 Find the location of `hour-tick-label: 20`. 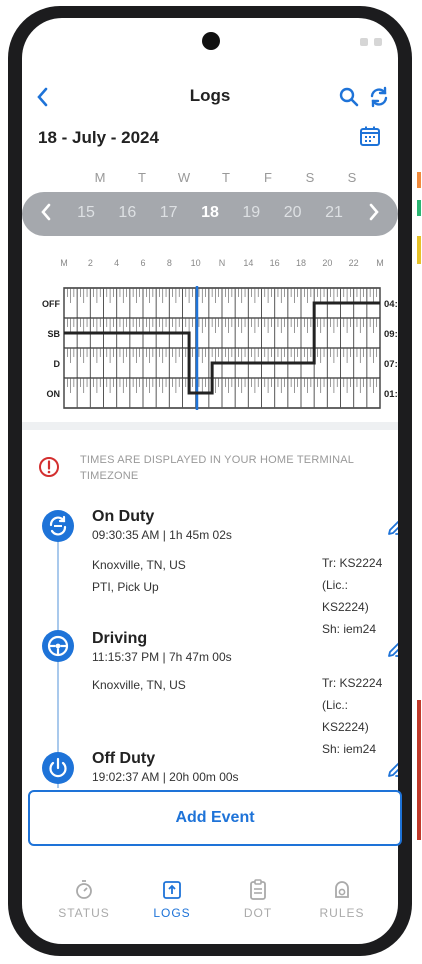

hour-tick-label: 20 is located at coordinates (327, 263).